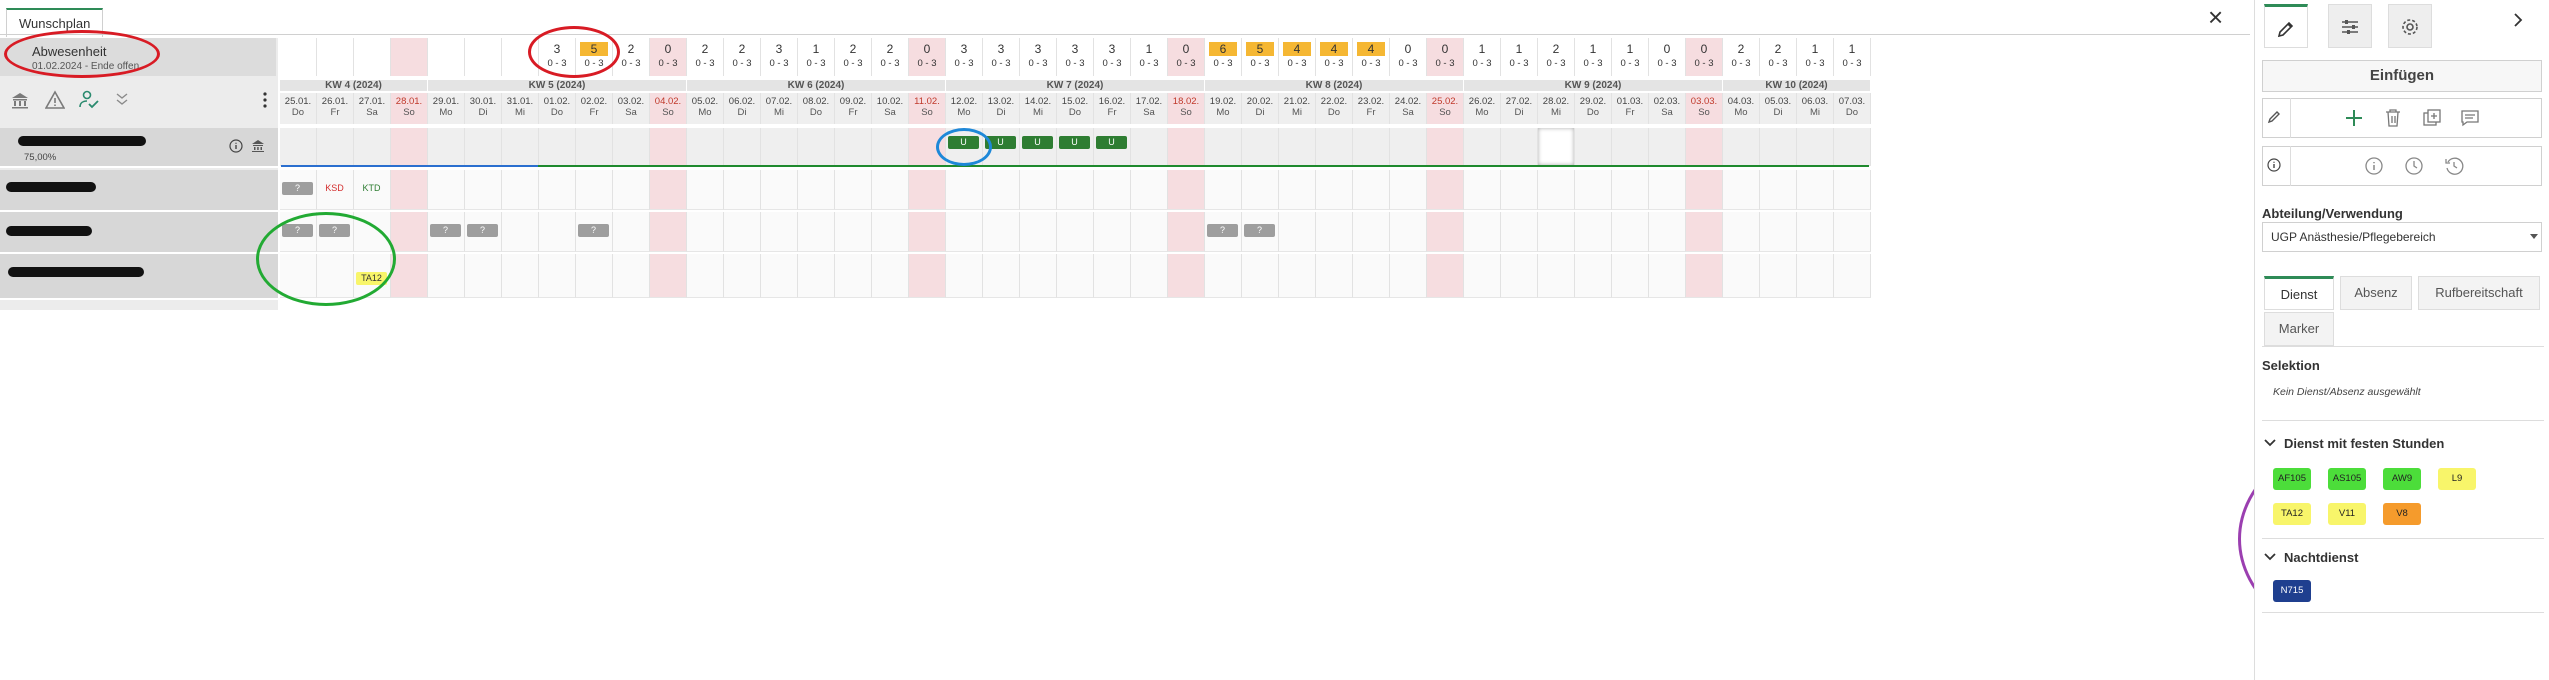  What do you see at coordinates (2376, 293) in the screenshot?
I see `subtab-absenz: Absenz` at bounding box center [2376, 293].